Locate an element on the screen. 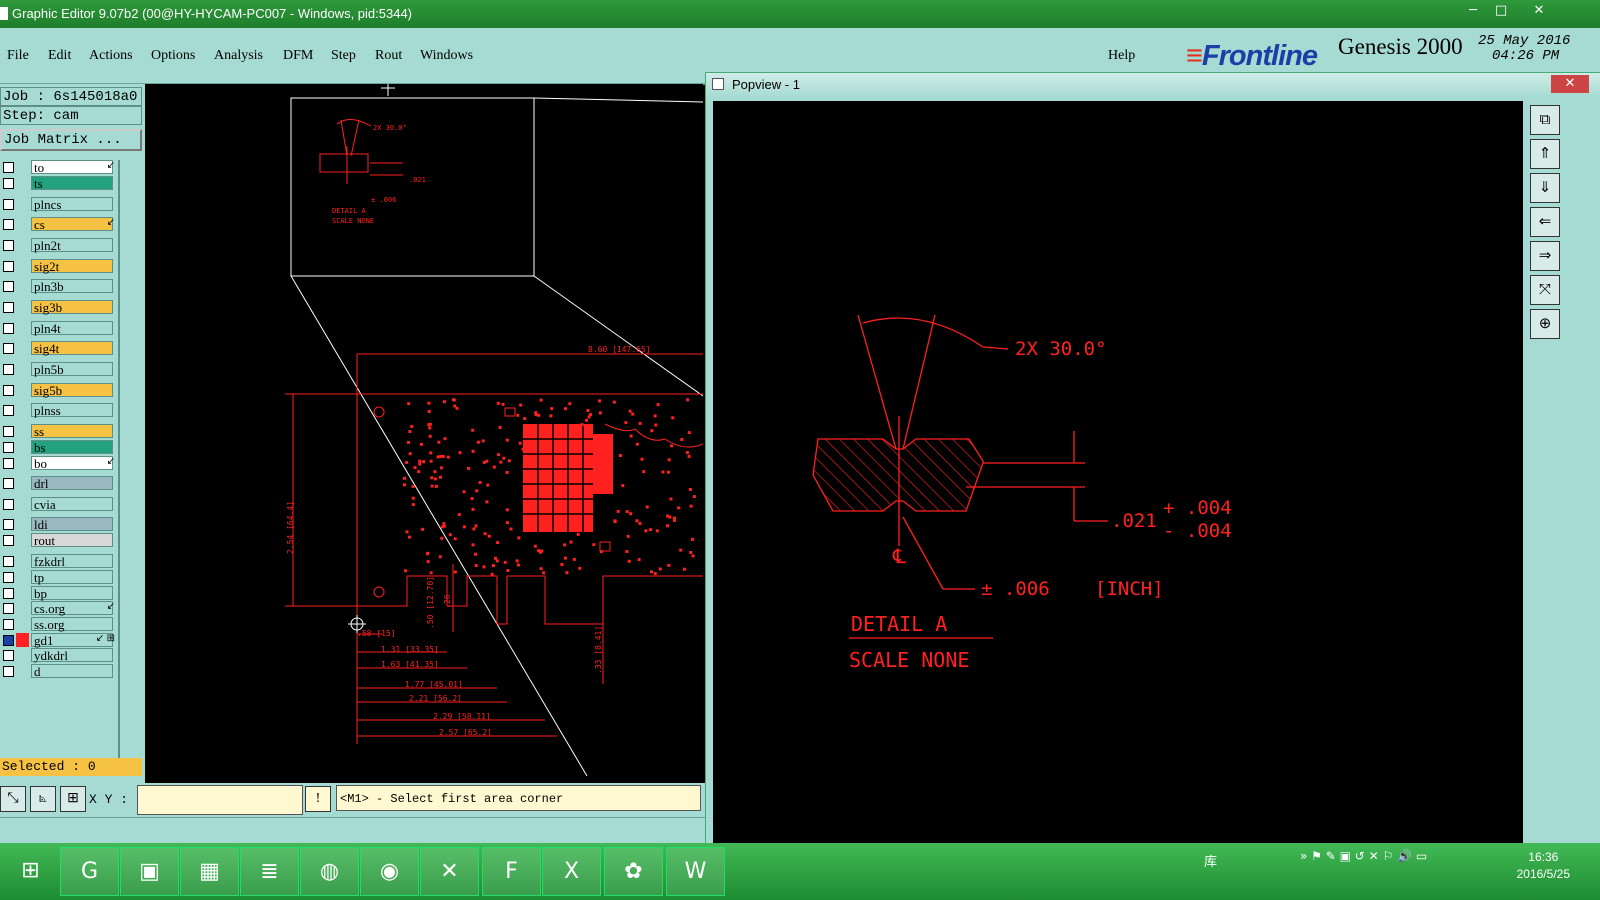 The width and height of the screenshot is (1600, 900). menu-options: Options is located at coordinates (173, 56).